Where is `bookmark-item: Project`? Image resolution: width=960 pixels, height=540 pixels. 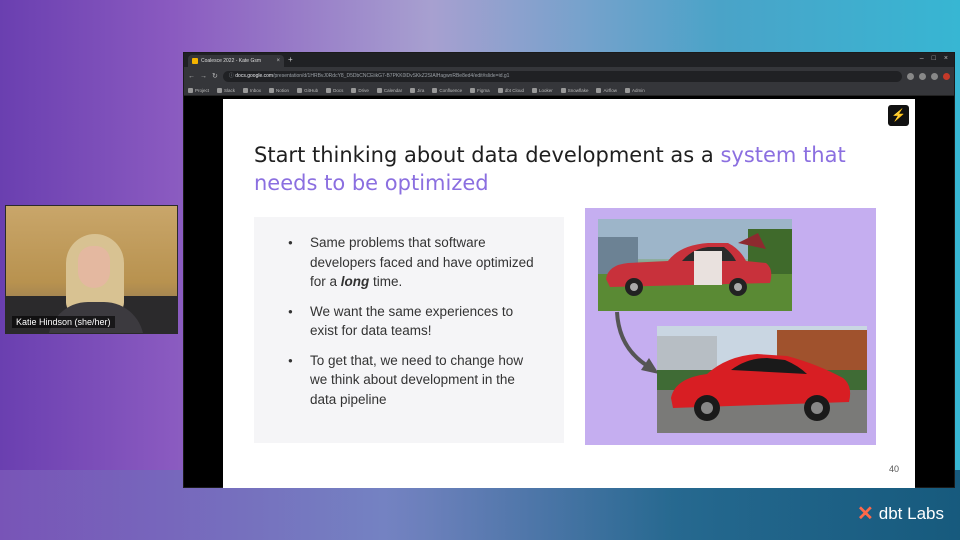
bookmark-item: Project is located at coordinates (199, 90).